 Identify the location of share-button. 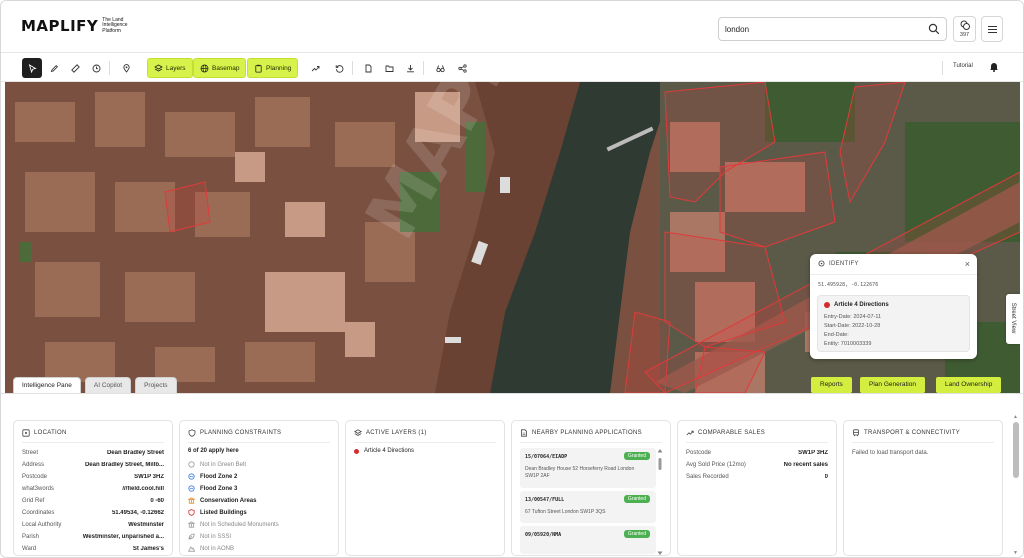
(462, 68).